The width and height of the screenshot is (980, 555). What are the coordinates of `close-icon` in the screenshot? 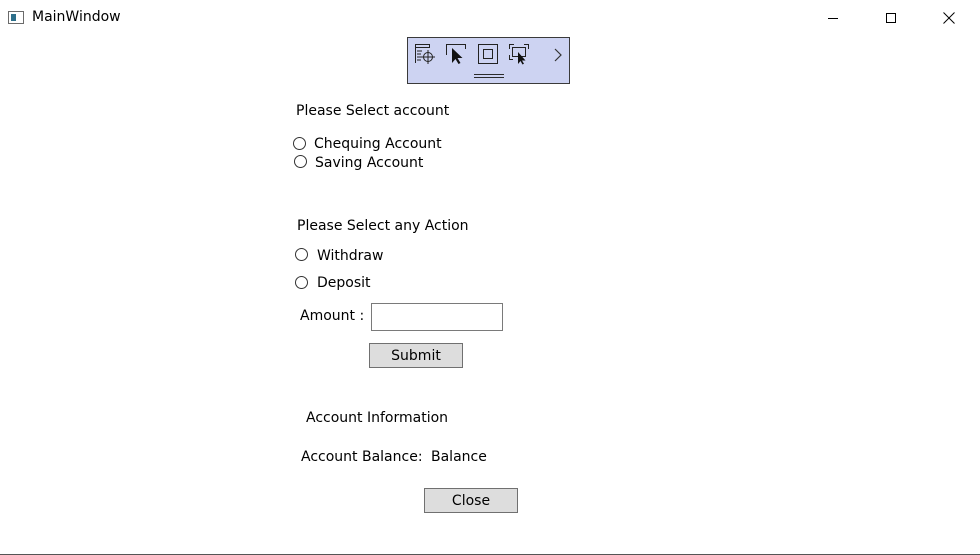 It's located at (949, 18).